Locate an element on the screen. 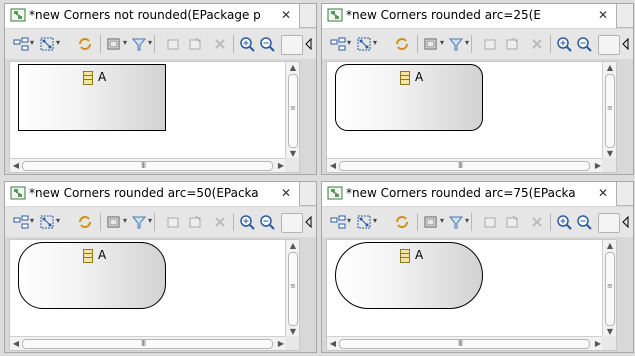  editor-tab: *new Corners rounded arc=50(EPacka ✕ is located at coordinates (152, 194).